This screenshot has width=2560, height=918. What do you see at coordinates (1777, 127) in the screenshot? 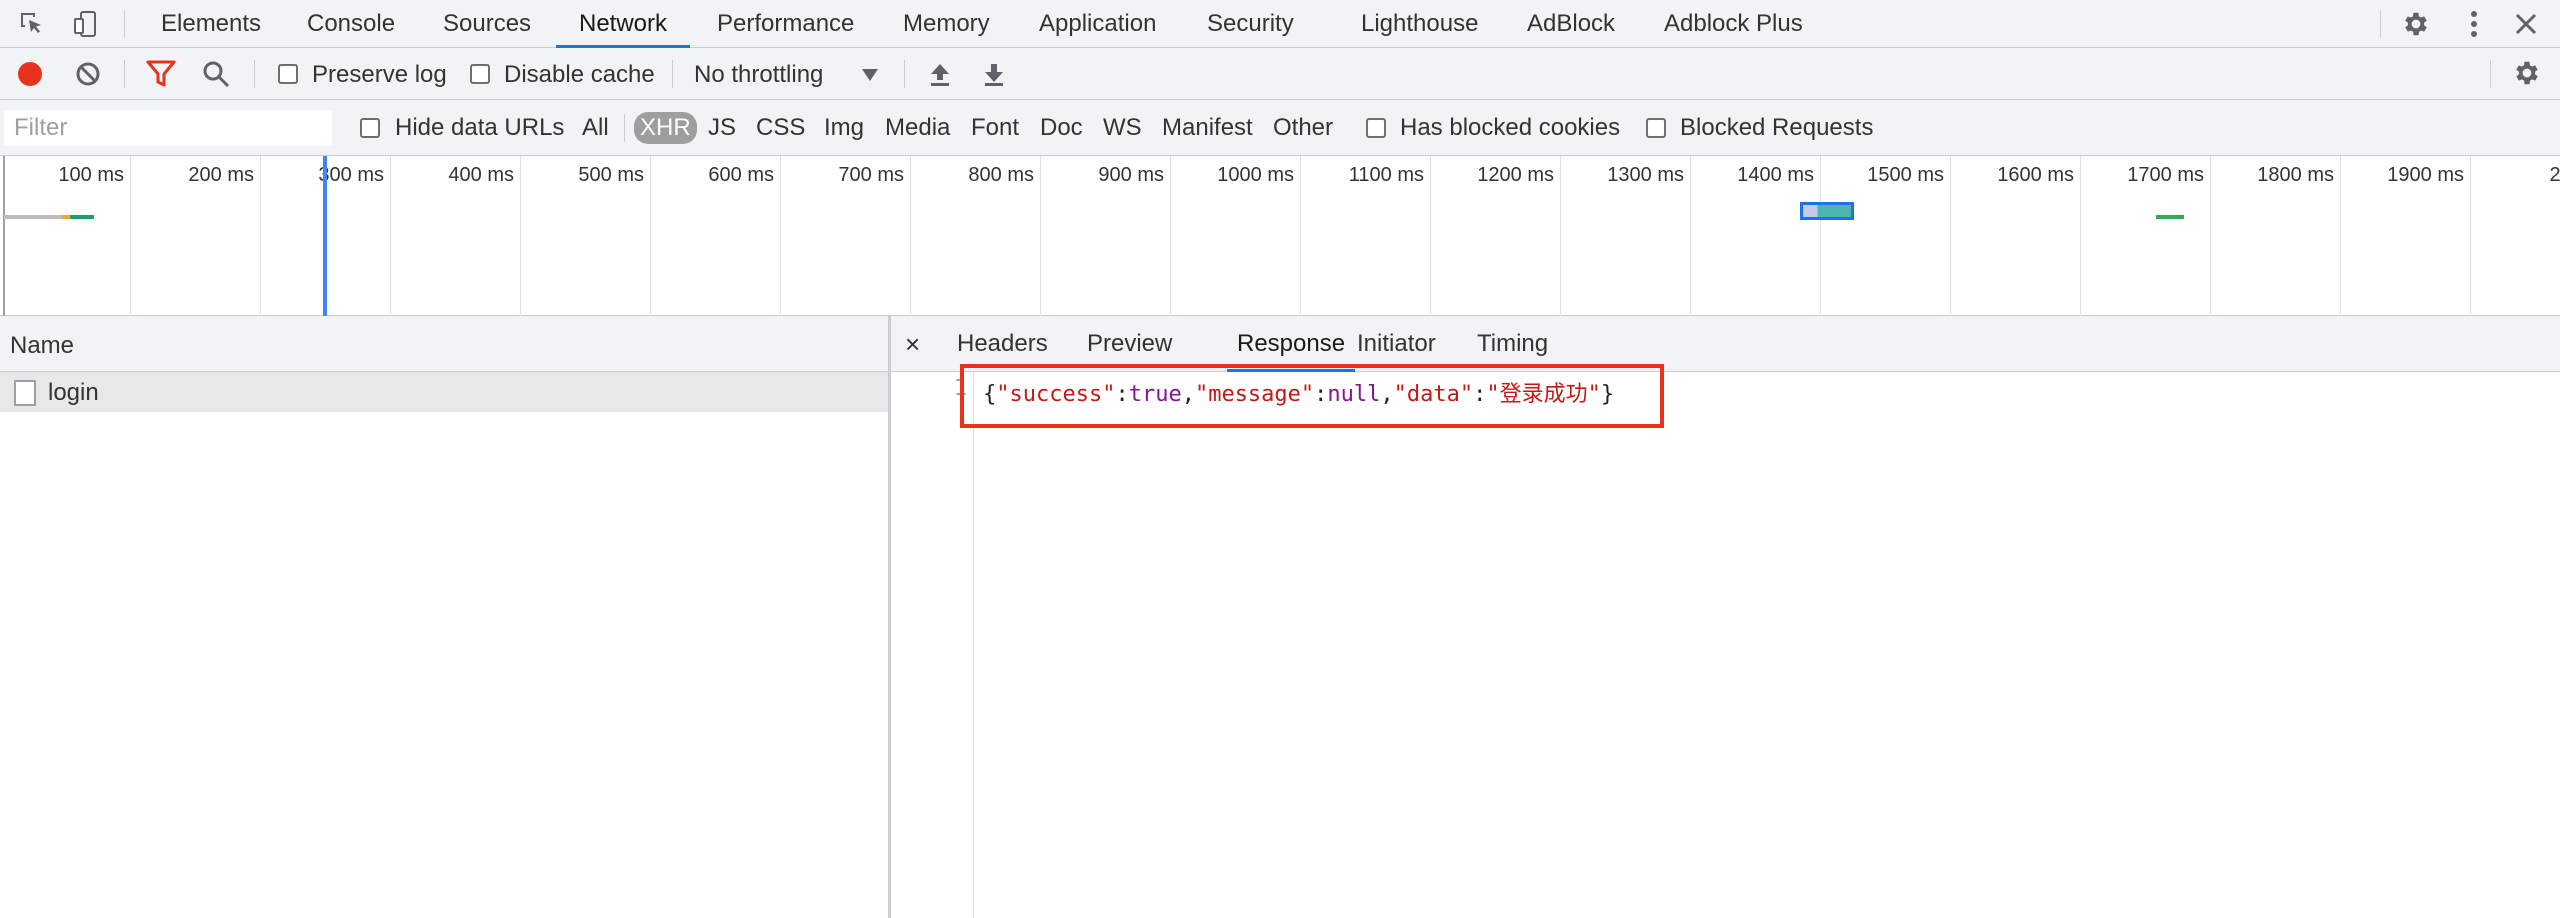
I see `blocked-requests-label: Blocked Requests` at bounding box center [1777, 127].